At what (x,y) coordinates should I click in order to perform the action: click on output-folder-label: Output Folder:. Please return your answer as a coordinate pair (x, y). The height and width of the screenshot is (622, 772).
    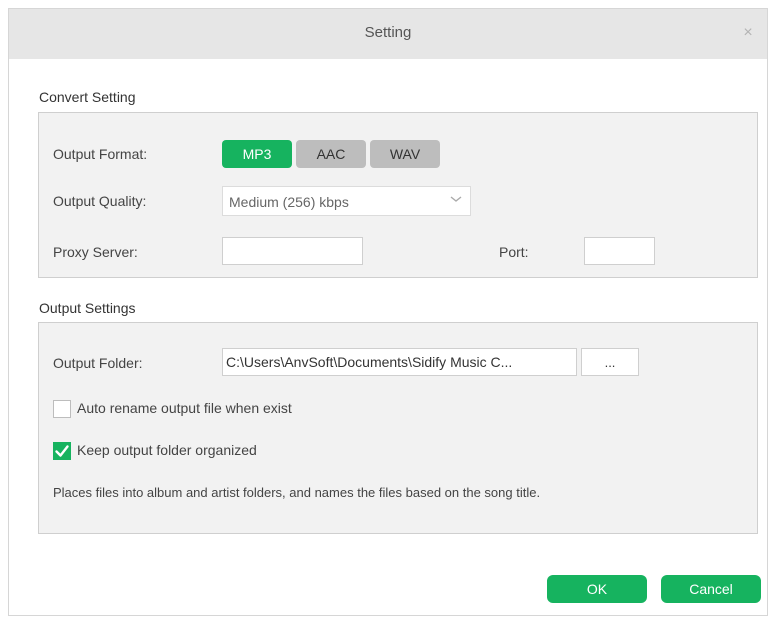
    Looking at the image, I should click on (98, 363).